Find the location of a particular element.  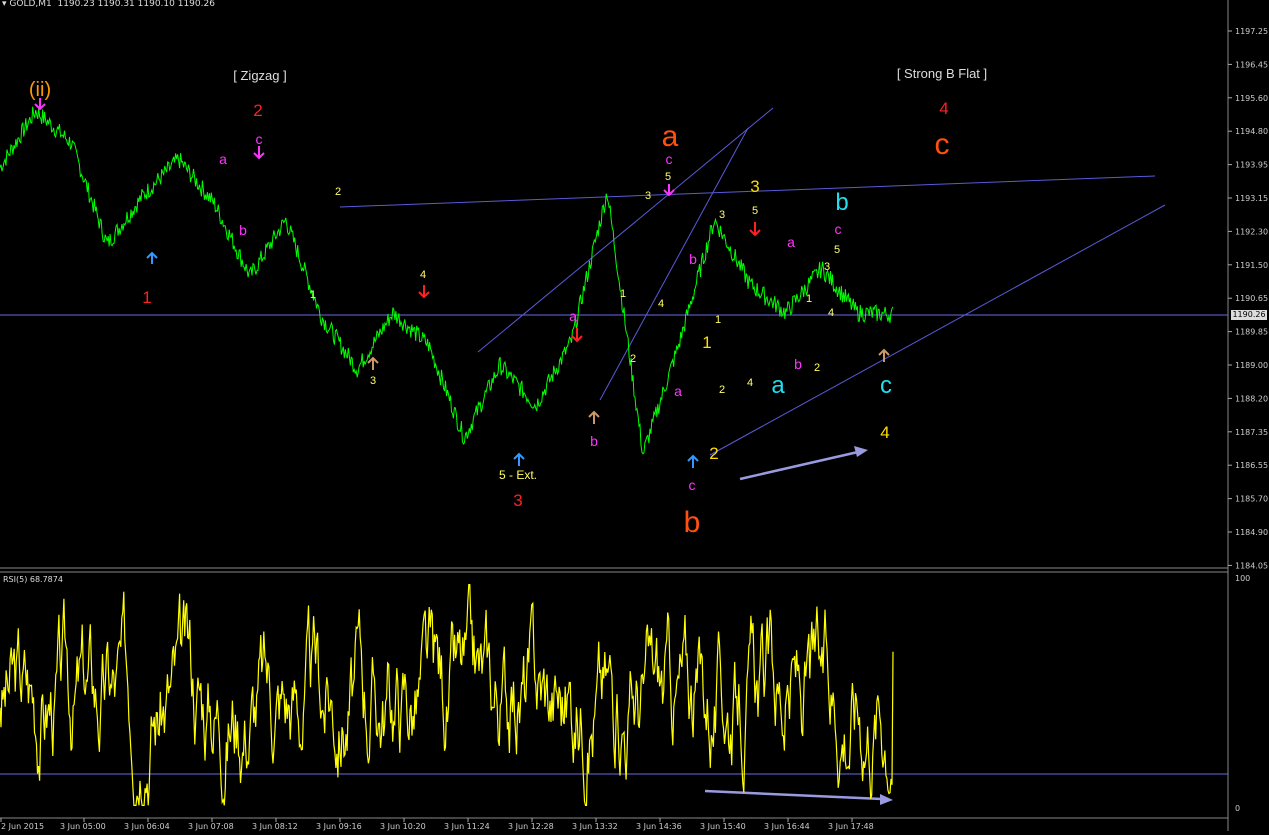

trend-line-upper is located at coordinates (747, 191).